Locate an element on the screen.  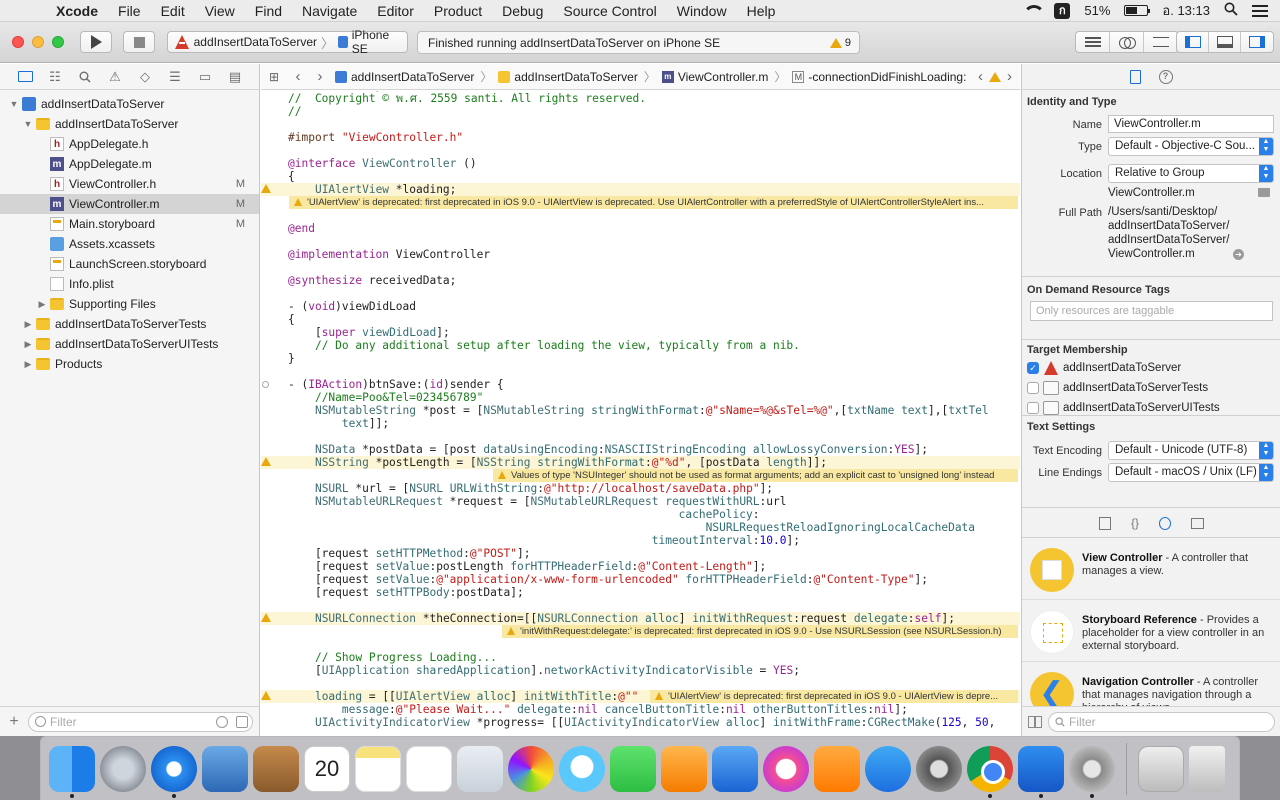
photos-icon is located at coordinates (531, 768).